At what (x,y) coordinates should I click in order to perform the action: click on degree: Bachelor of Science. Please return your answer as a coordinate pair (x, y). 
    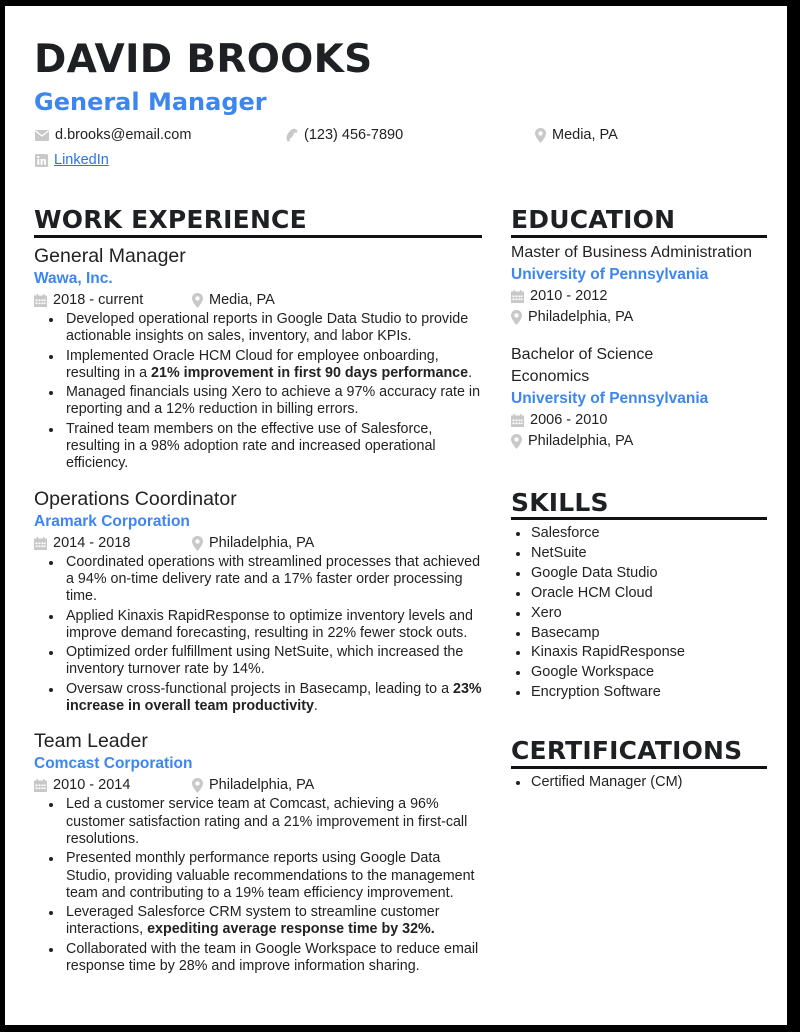
    Looking at the image, I should click on (582, 354).